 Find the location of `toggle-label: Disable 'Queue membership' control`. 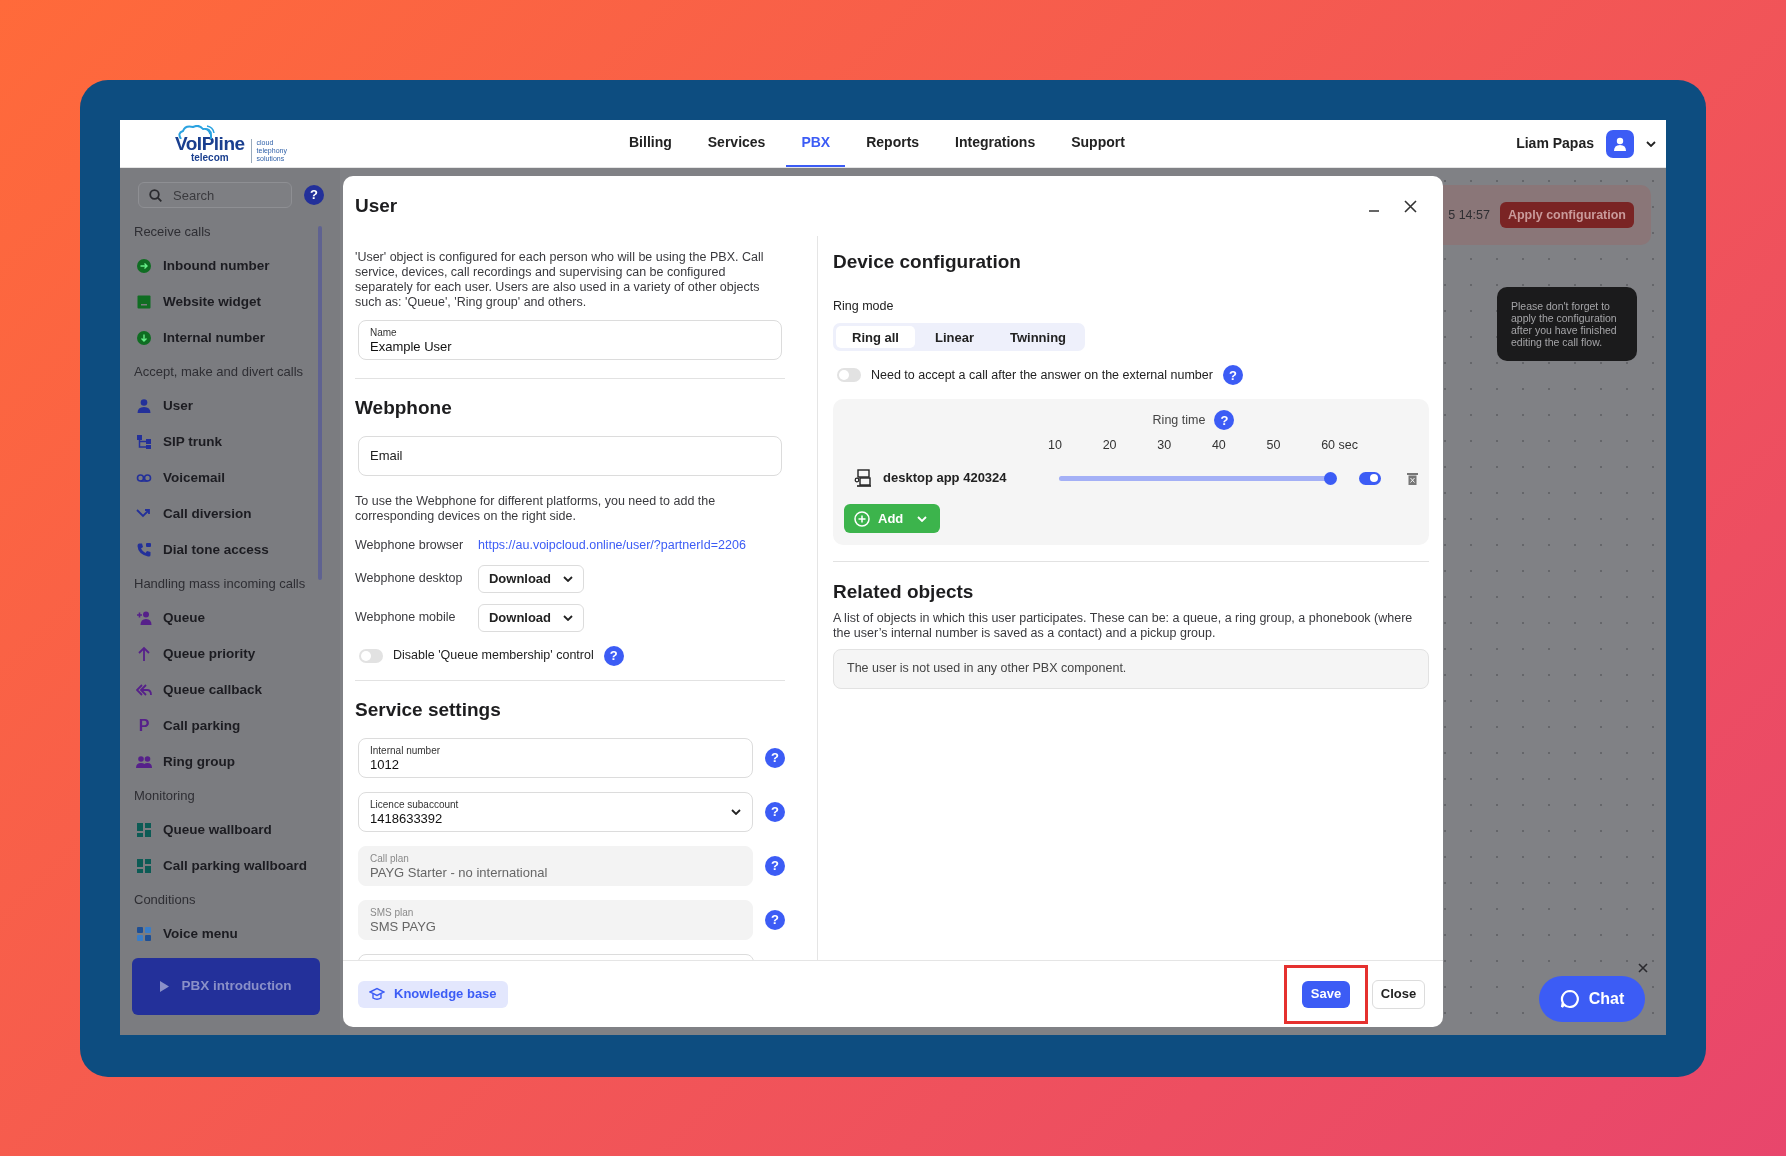

toggle-label: Disable 'Queue membership' control is located at coordinates (493, 656).